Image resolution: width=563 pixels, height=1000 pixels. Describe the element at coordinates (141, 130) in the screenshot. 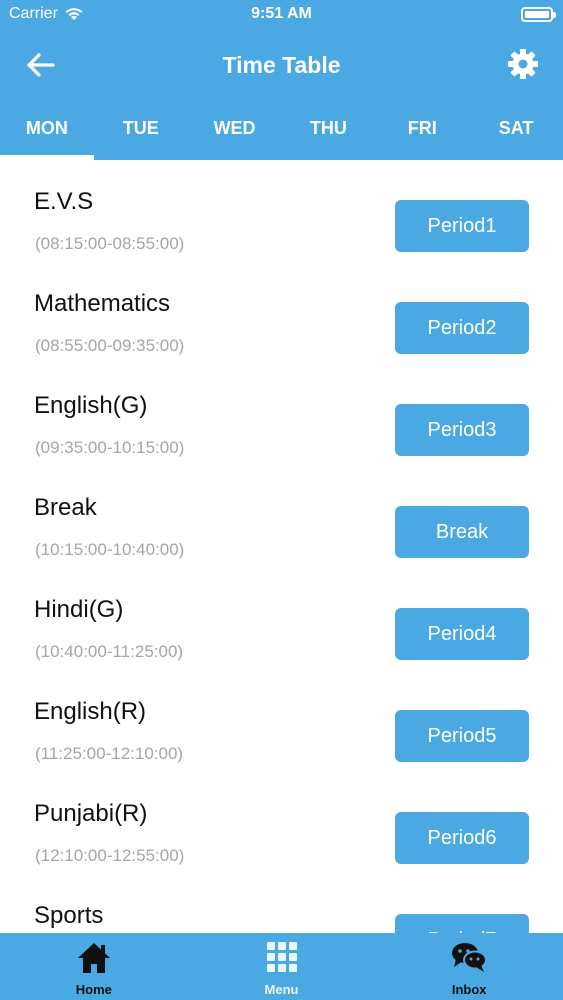

I see `tab-tue: TUE` at that location.